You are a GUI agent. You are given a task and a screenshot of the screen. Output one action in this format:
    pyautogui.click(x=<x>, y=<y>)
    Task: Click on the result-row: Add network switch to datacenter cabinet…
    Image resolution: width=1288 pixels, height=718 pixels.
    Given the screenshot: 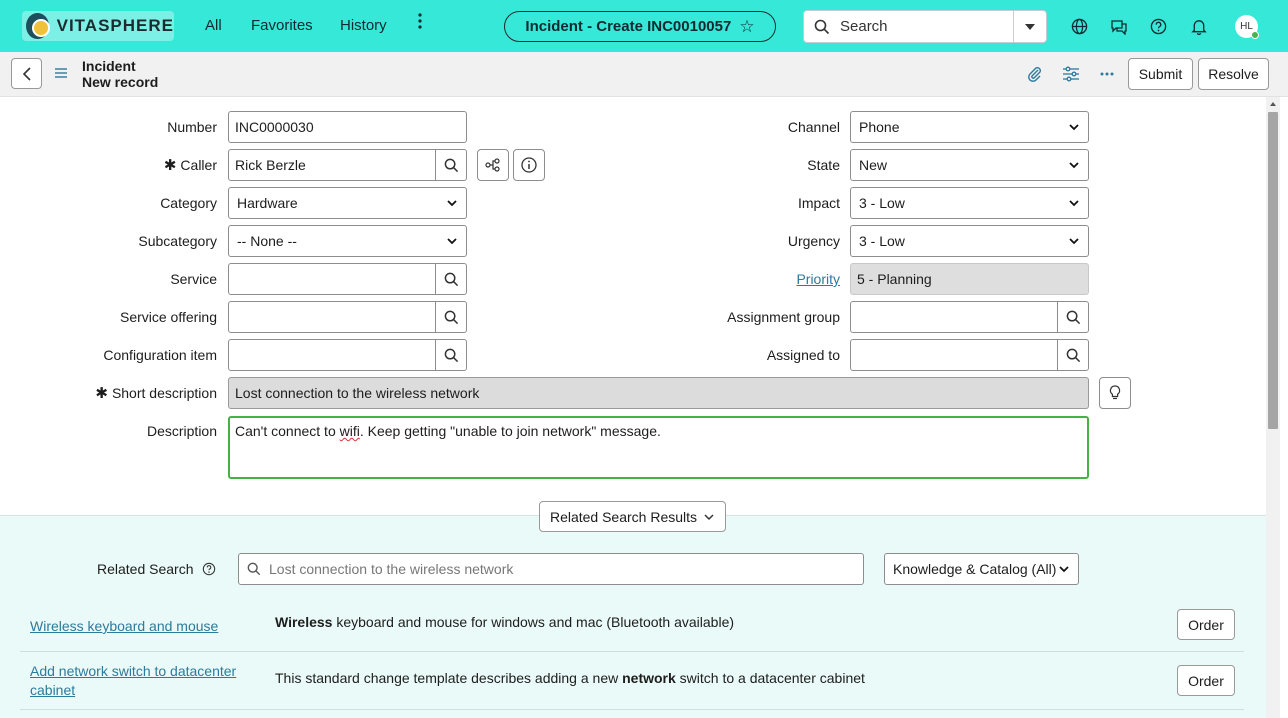 What is the action you would take?
    pyautogui.click(x=632, y=681)
    